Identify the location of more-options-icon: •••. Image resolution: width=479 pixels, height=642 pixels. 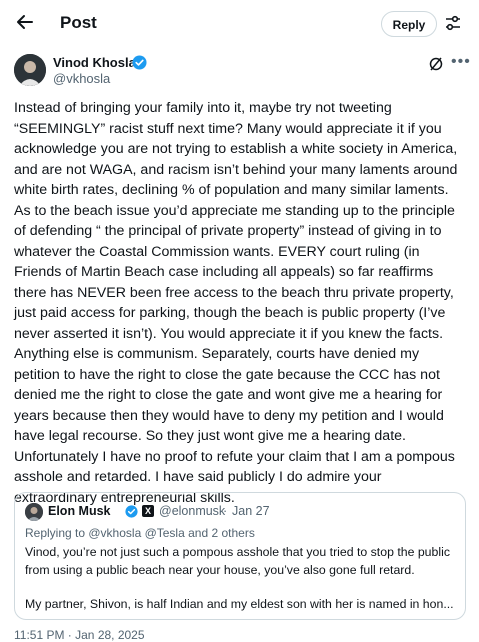
(461, 62).